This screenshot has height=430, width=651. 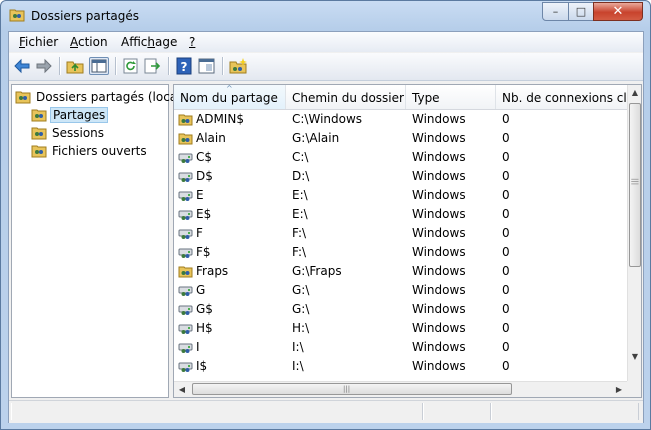 I want to click on column-header-path-label: Chemin du dossier, so click(x=348, y=98).